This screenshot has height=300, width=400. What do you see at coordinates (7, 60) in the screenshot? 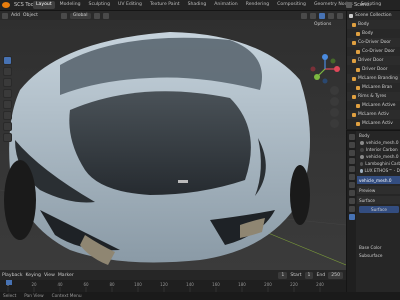
I see `select-tool-icon` at bounding box center [7, 60].